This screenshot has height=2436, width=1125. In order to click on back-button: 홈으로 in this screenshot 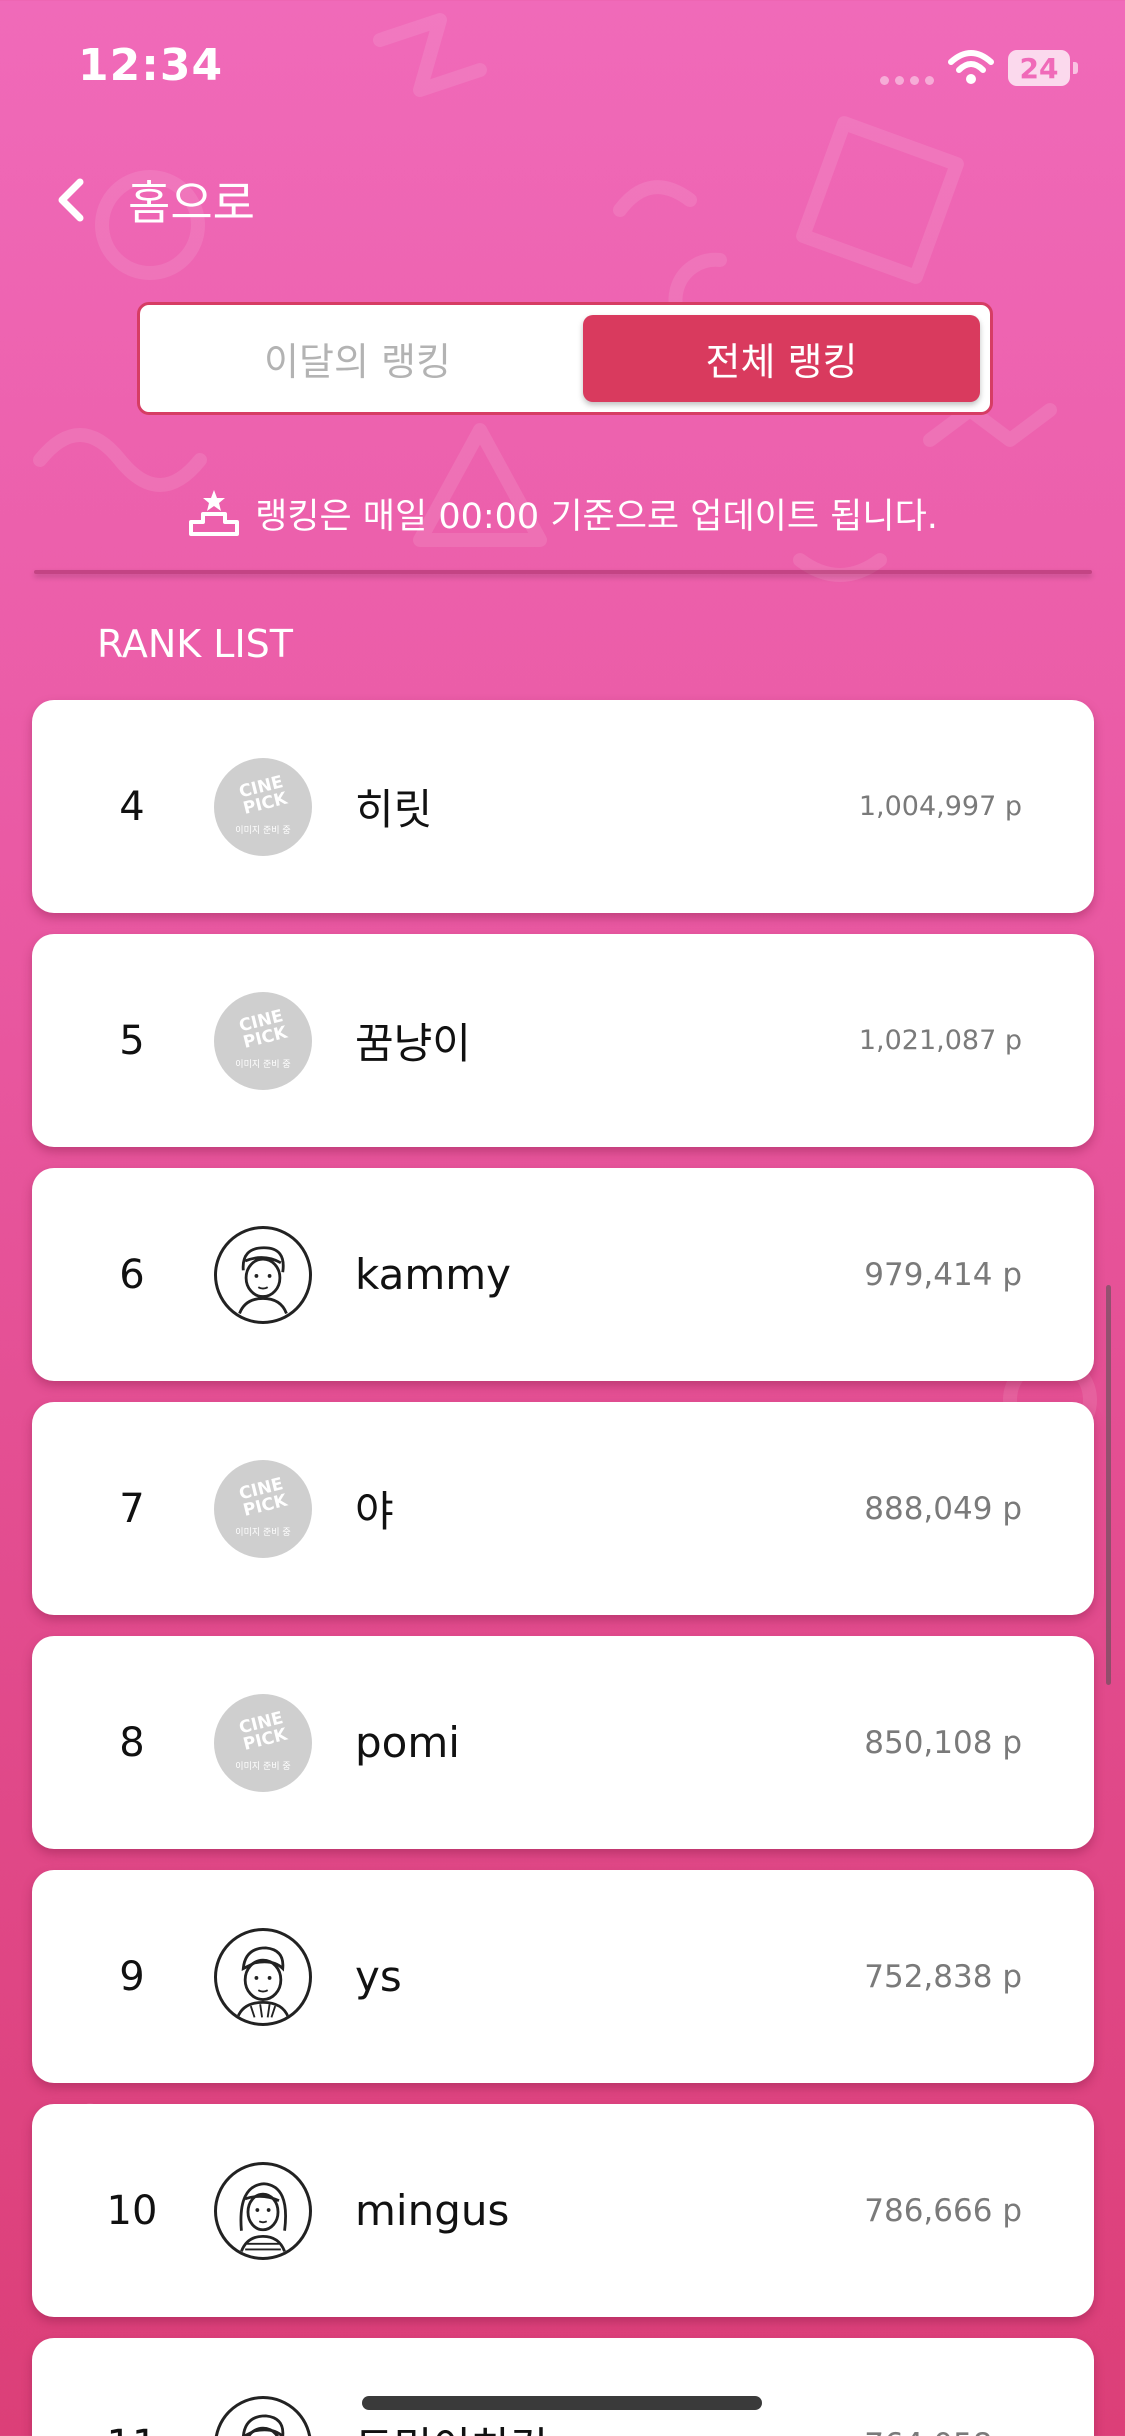, I will do `click(151, 200)`.